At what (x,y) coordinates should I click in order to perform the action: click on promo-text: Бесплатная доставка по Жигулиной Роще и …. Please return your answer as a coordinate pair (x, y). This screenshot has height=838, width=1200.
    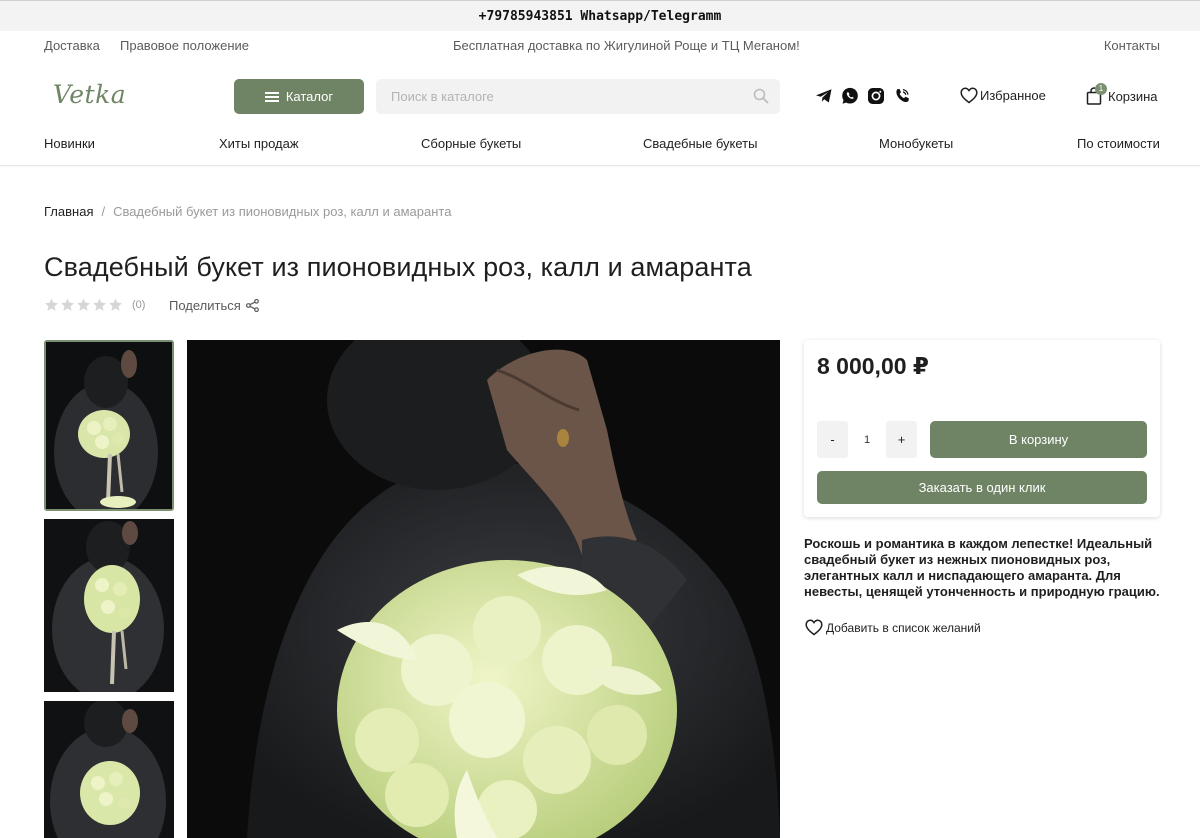
    Looking at the image, I should click on (626, 45).